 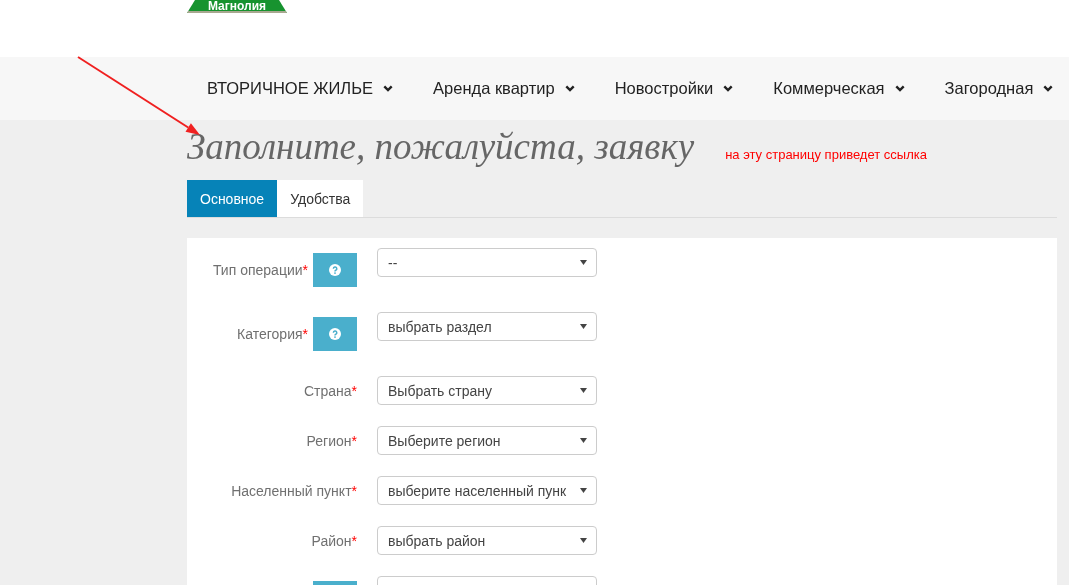 I want to click on field-label: Страна, so click(x=327, y=390).